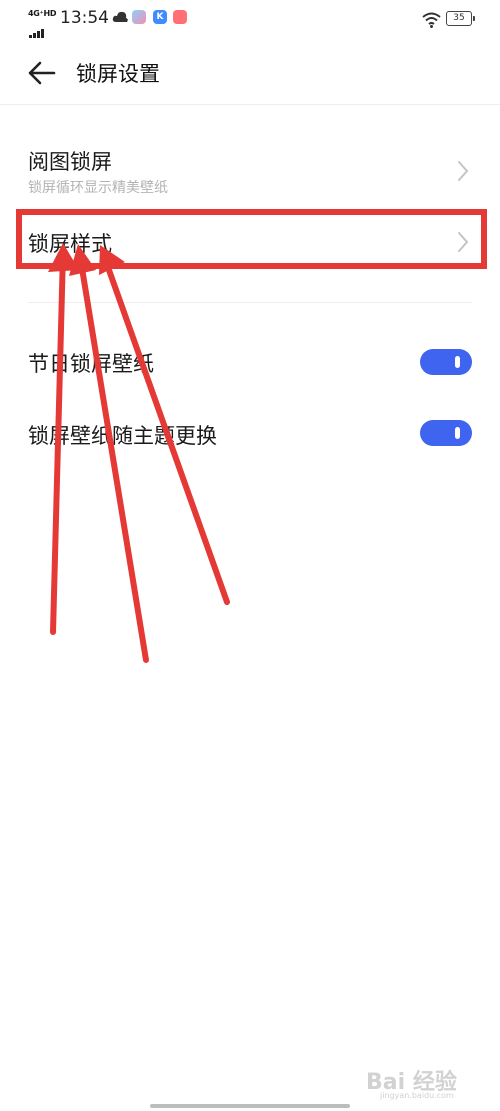  What do you see at coordinates (118, 74) in the screenshot?
I see `page-title: 锁屏设置` at bounding box center [118, 74].